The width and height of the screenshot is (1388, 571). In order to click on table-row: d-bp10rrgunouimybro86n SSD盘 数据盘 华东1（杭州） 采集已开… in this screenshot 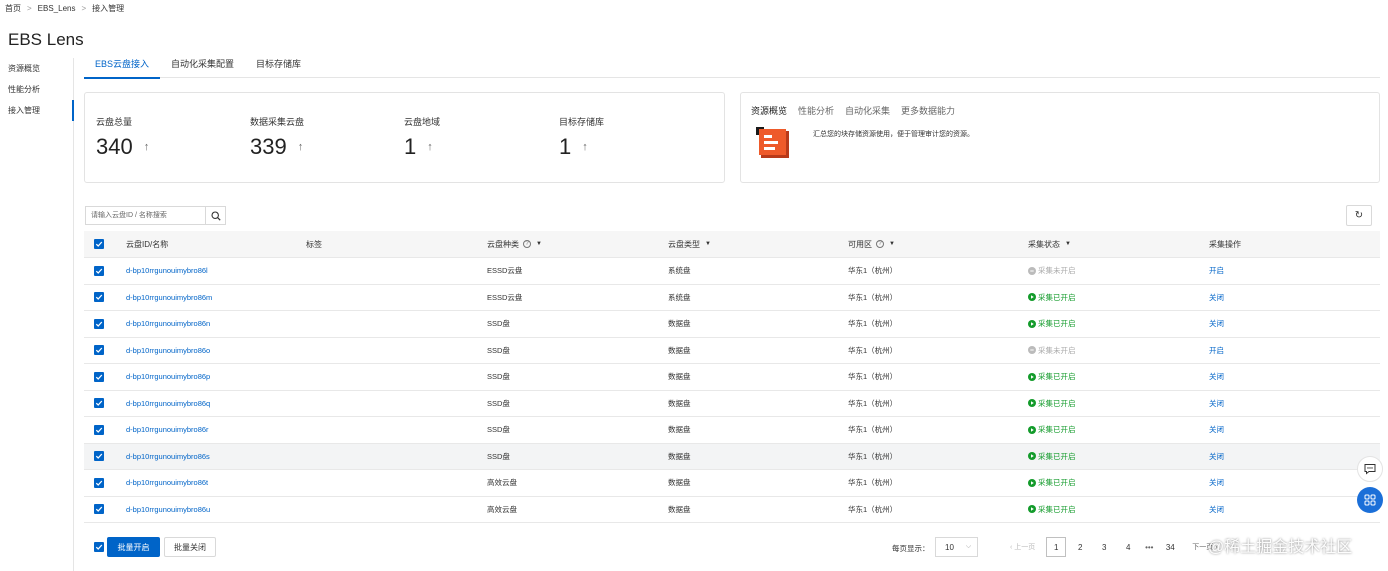, I will do `click(732, 324)`.